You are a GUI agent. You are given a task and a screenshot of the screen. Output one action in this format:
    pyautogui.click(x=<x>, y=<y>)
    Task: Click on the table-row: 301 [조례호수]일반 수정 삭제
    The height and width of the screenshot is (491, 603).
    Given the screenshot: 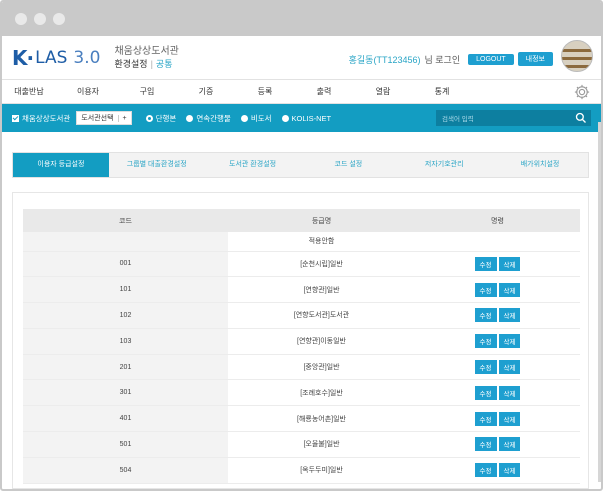 What is the action you would take?
    pyautogui.click(x=301, y=393)
    